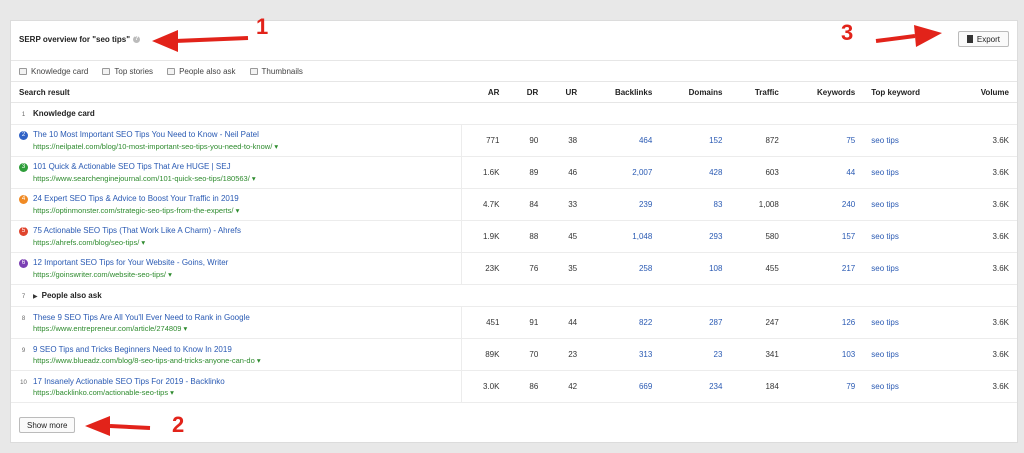 This screenshot has height=453, width=1024. What do you see at coordinates (895, 38) in the screenshot?
I see `arrow-3-shaft` at bounding box center [895, 38].